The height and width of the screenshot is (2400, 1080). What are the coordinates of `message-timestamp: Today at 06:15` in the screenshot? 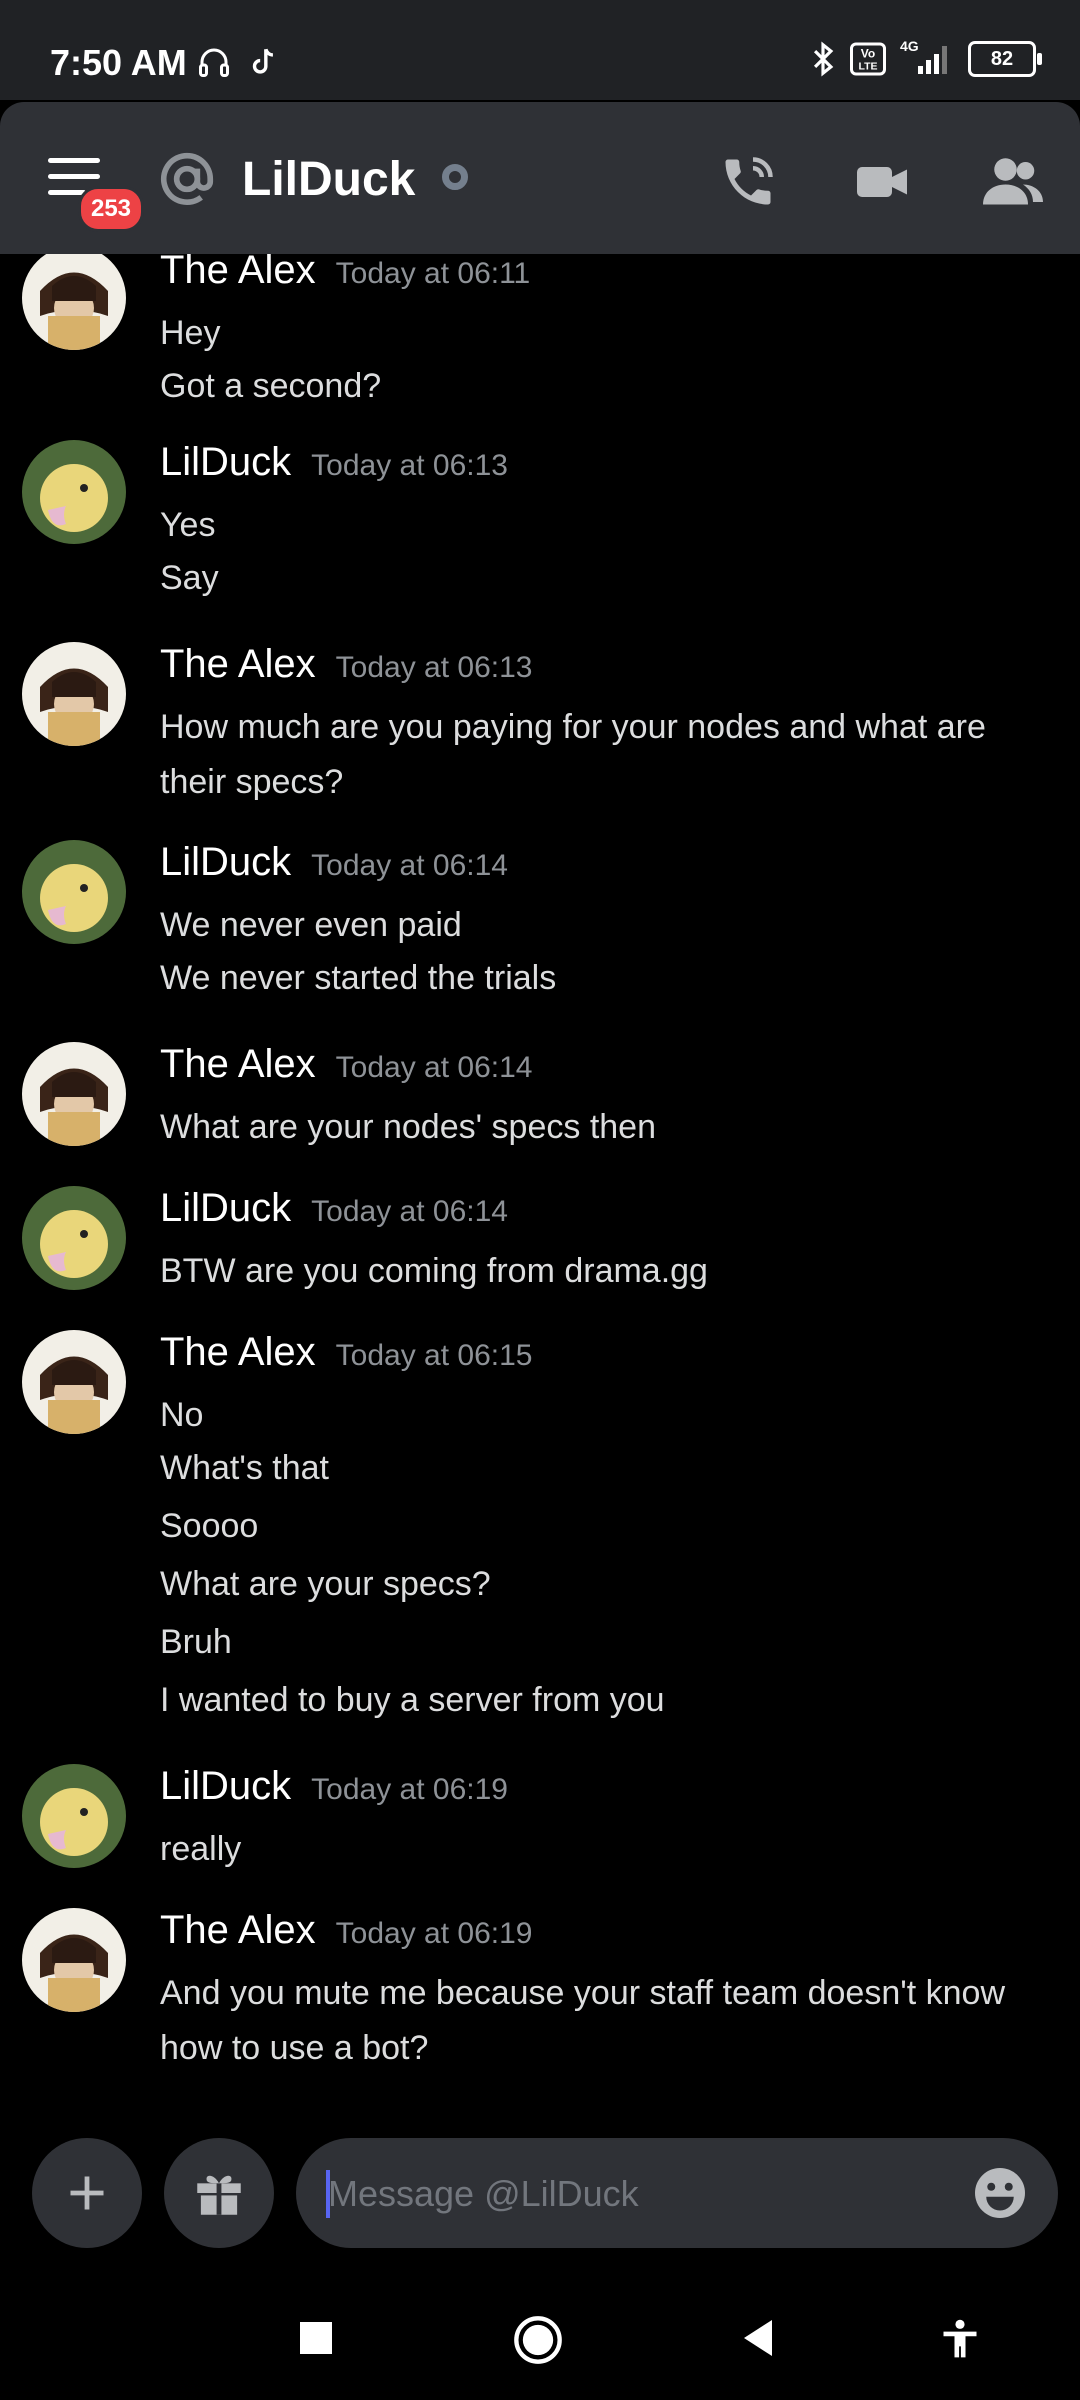 It's located at (434, 1355).